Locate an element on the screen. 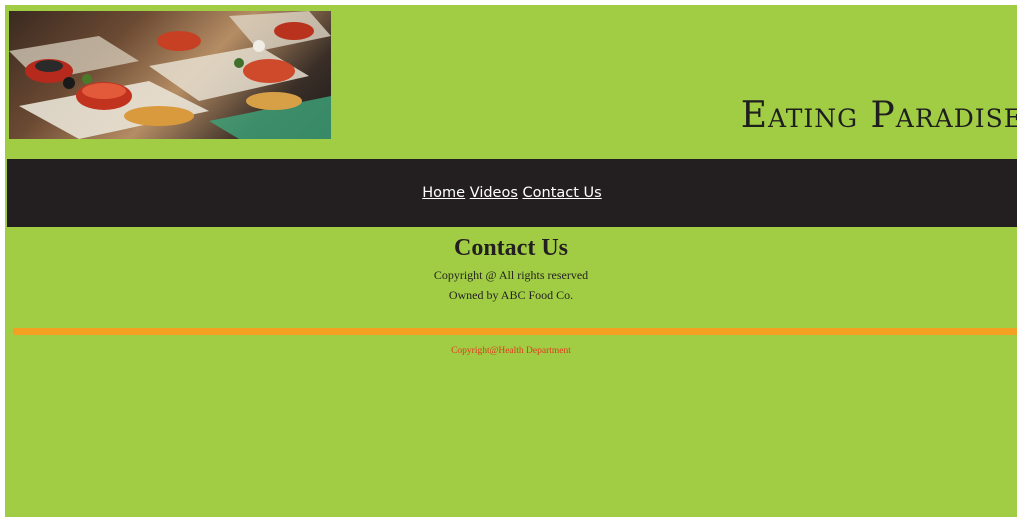 Image resolution: width=1017 pixels, height=518 pixels. page-heading: Contact Us is located at coordinates (511, 248).